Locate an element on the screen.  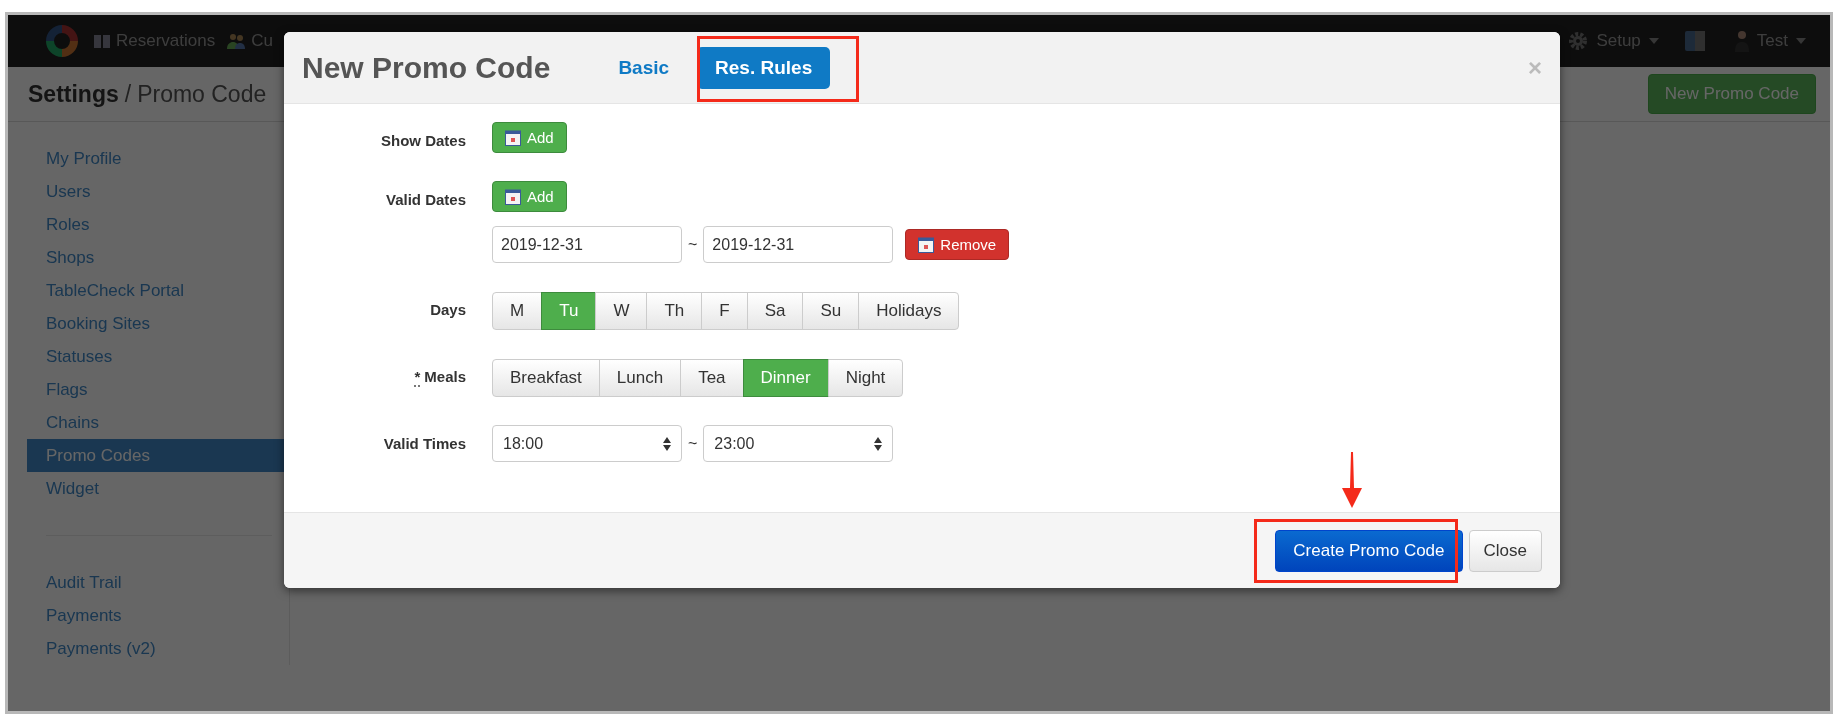
time-select: 18:00 is located at coordinates (587, 443).